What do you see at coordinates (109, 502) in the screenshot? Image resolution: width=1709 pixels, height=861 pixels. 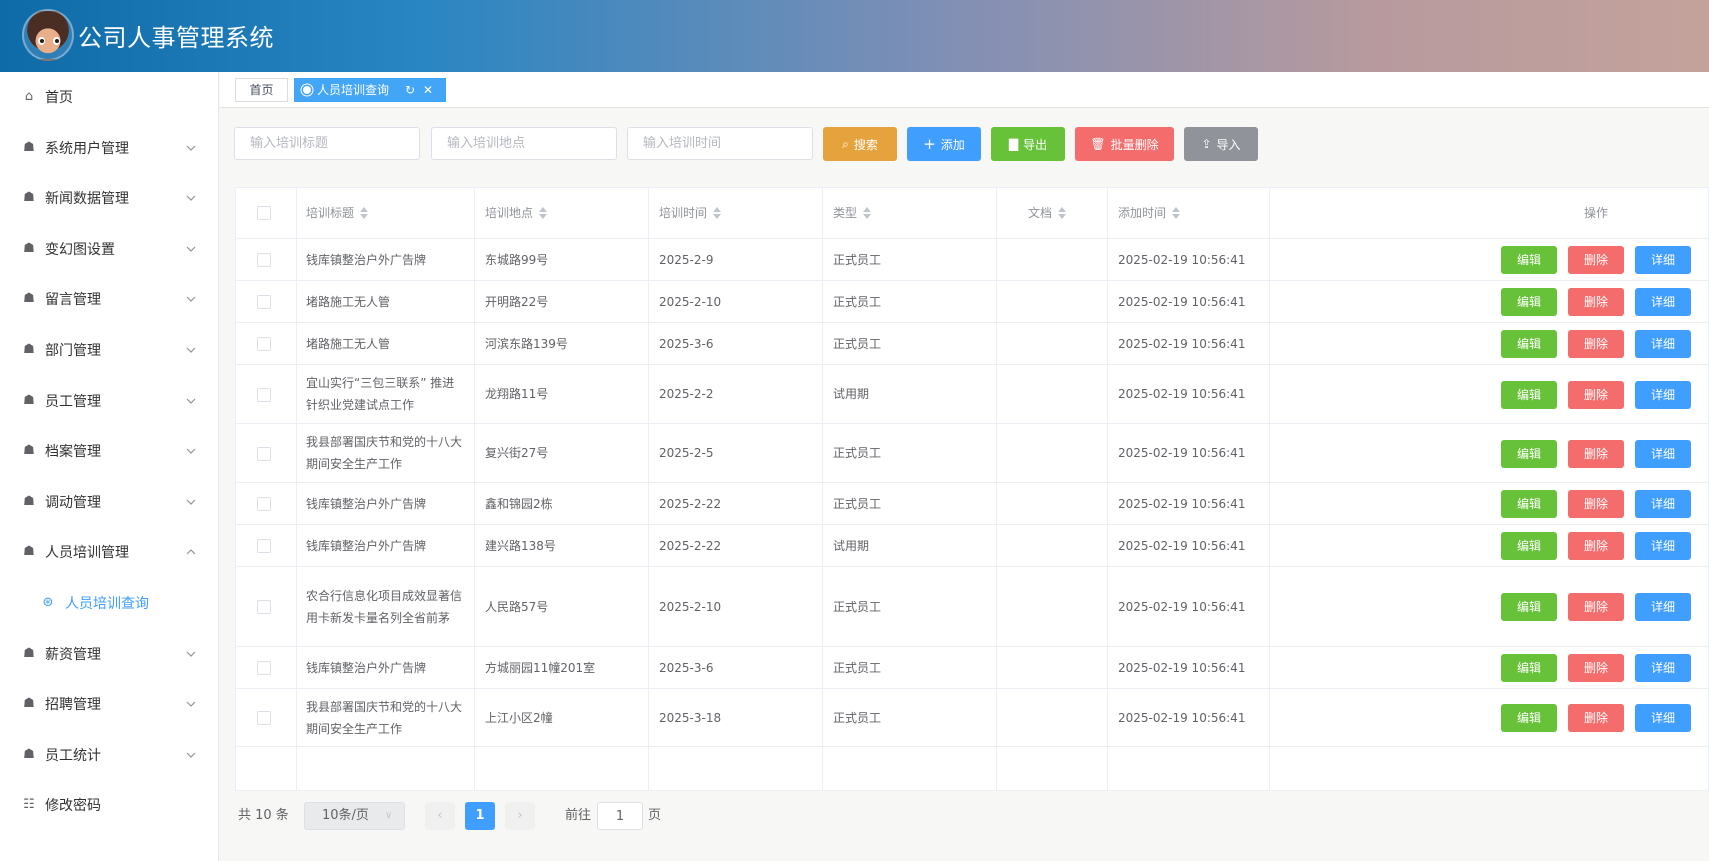 I see `sidebar-item: ☗ 调动管理` at bounding box center [109, 502].